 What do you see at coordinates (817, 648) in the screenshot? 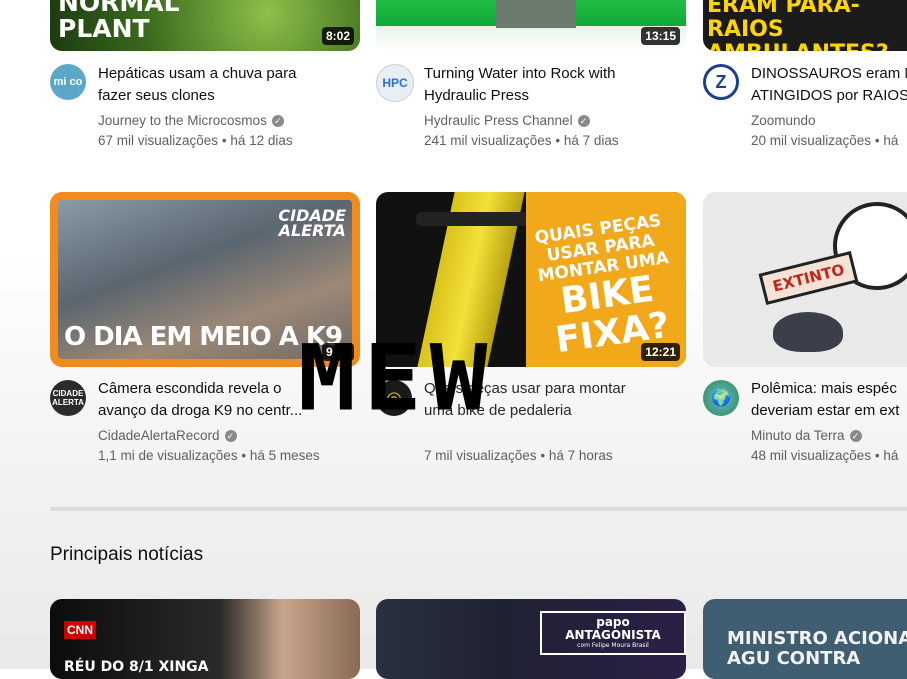
I see `news-headline: MINISTRO ACIONA AGU CONTRA` at bounding box center [817, 648].